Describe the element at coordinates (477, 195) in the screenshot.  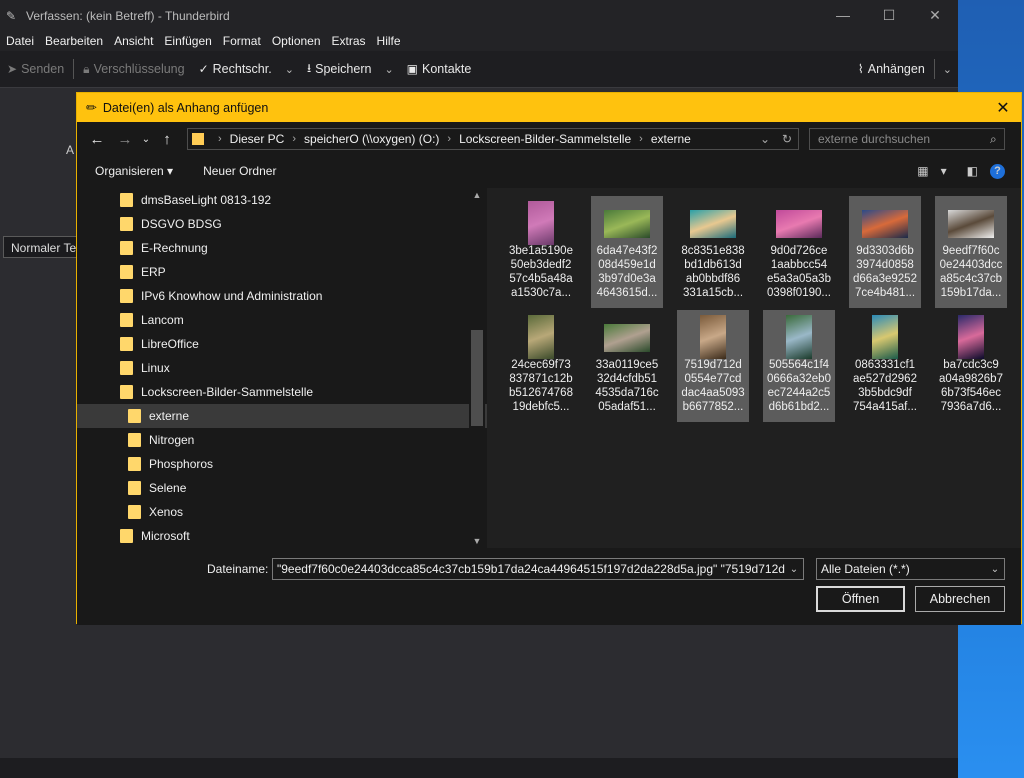
I see `scroll-up-icon: ▲` at that location.